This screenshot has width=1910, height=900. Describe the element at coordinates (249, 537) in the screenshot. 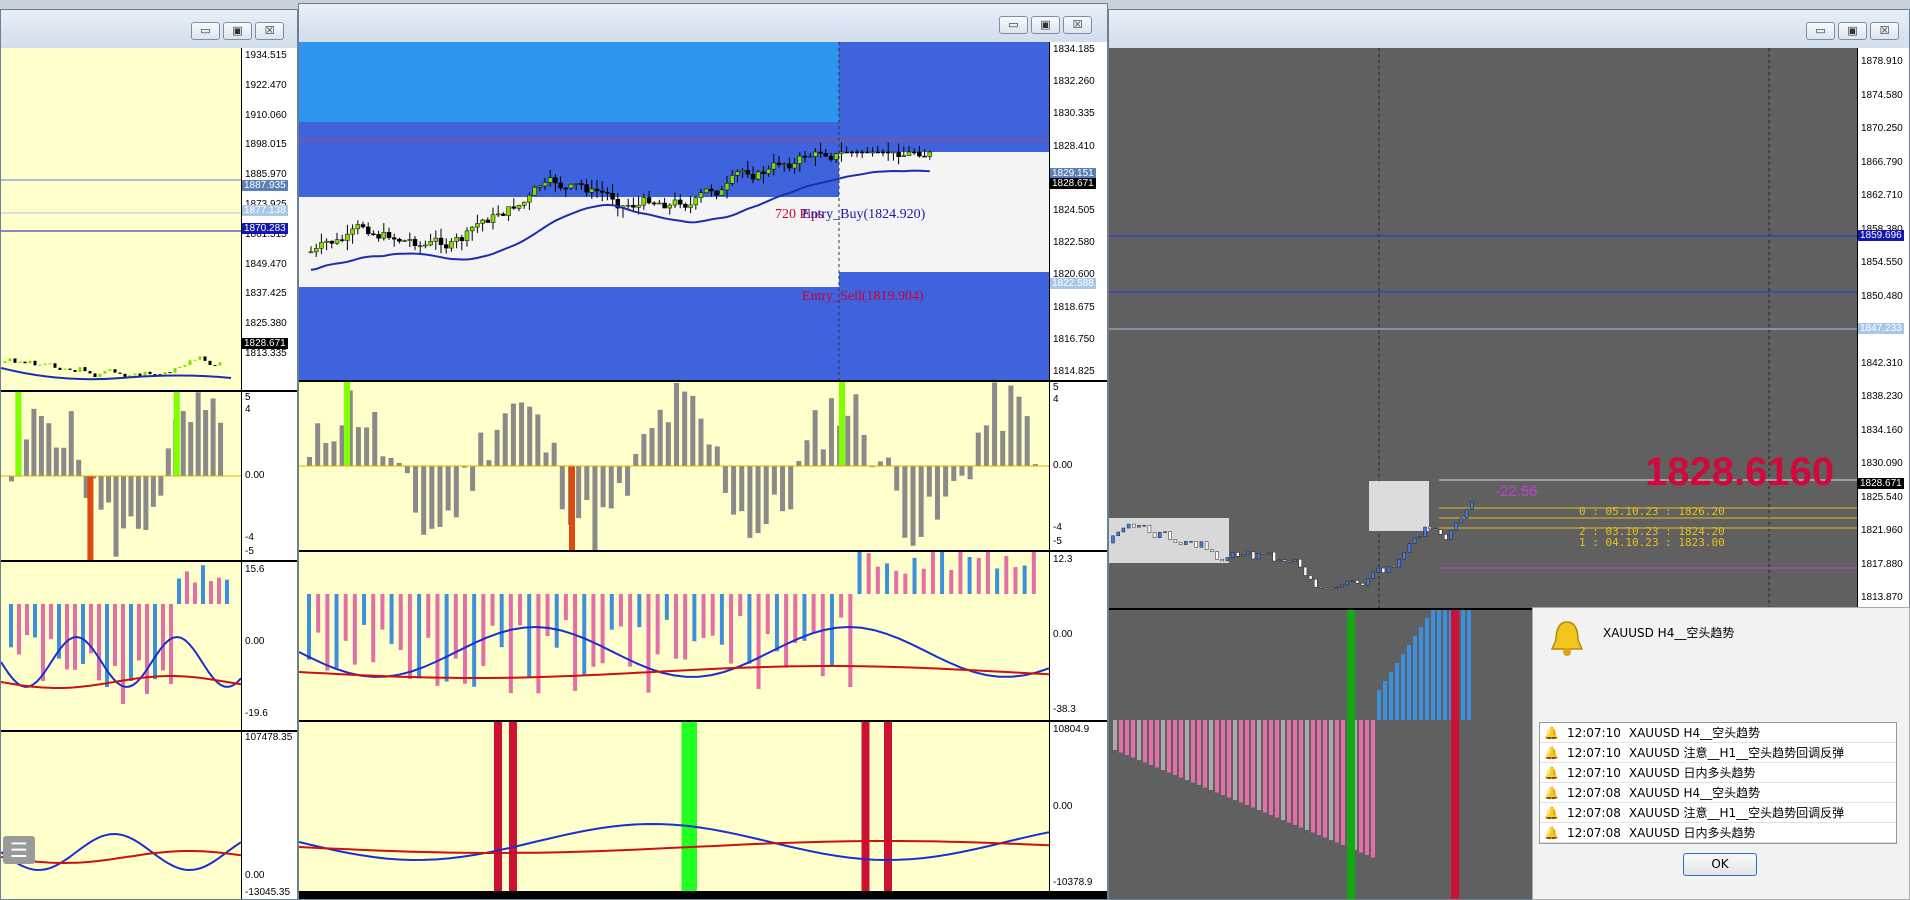

I see `macd-axis-label: -4` at that location.